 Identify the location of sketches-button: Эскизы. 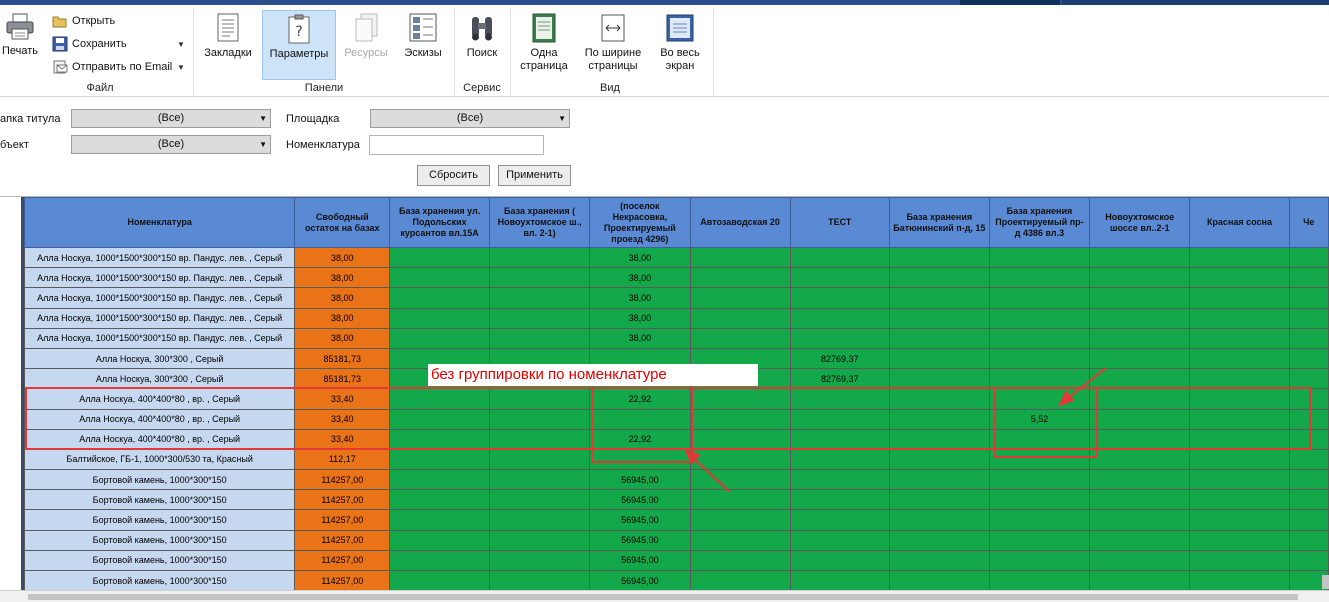
(423, 39).